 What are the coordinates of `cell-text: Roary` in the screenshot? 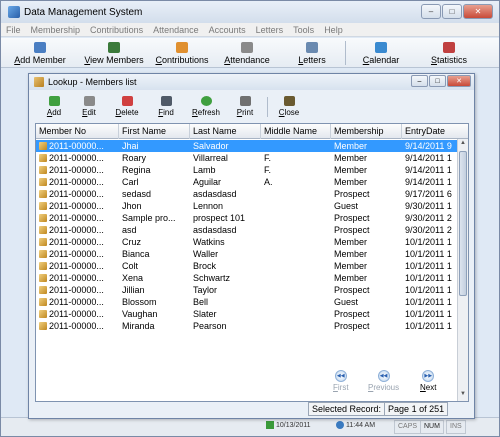 It's located at (134, 158).